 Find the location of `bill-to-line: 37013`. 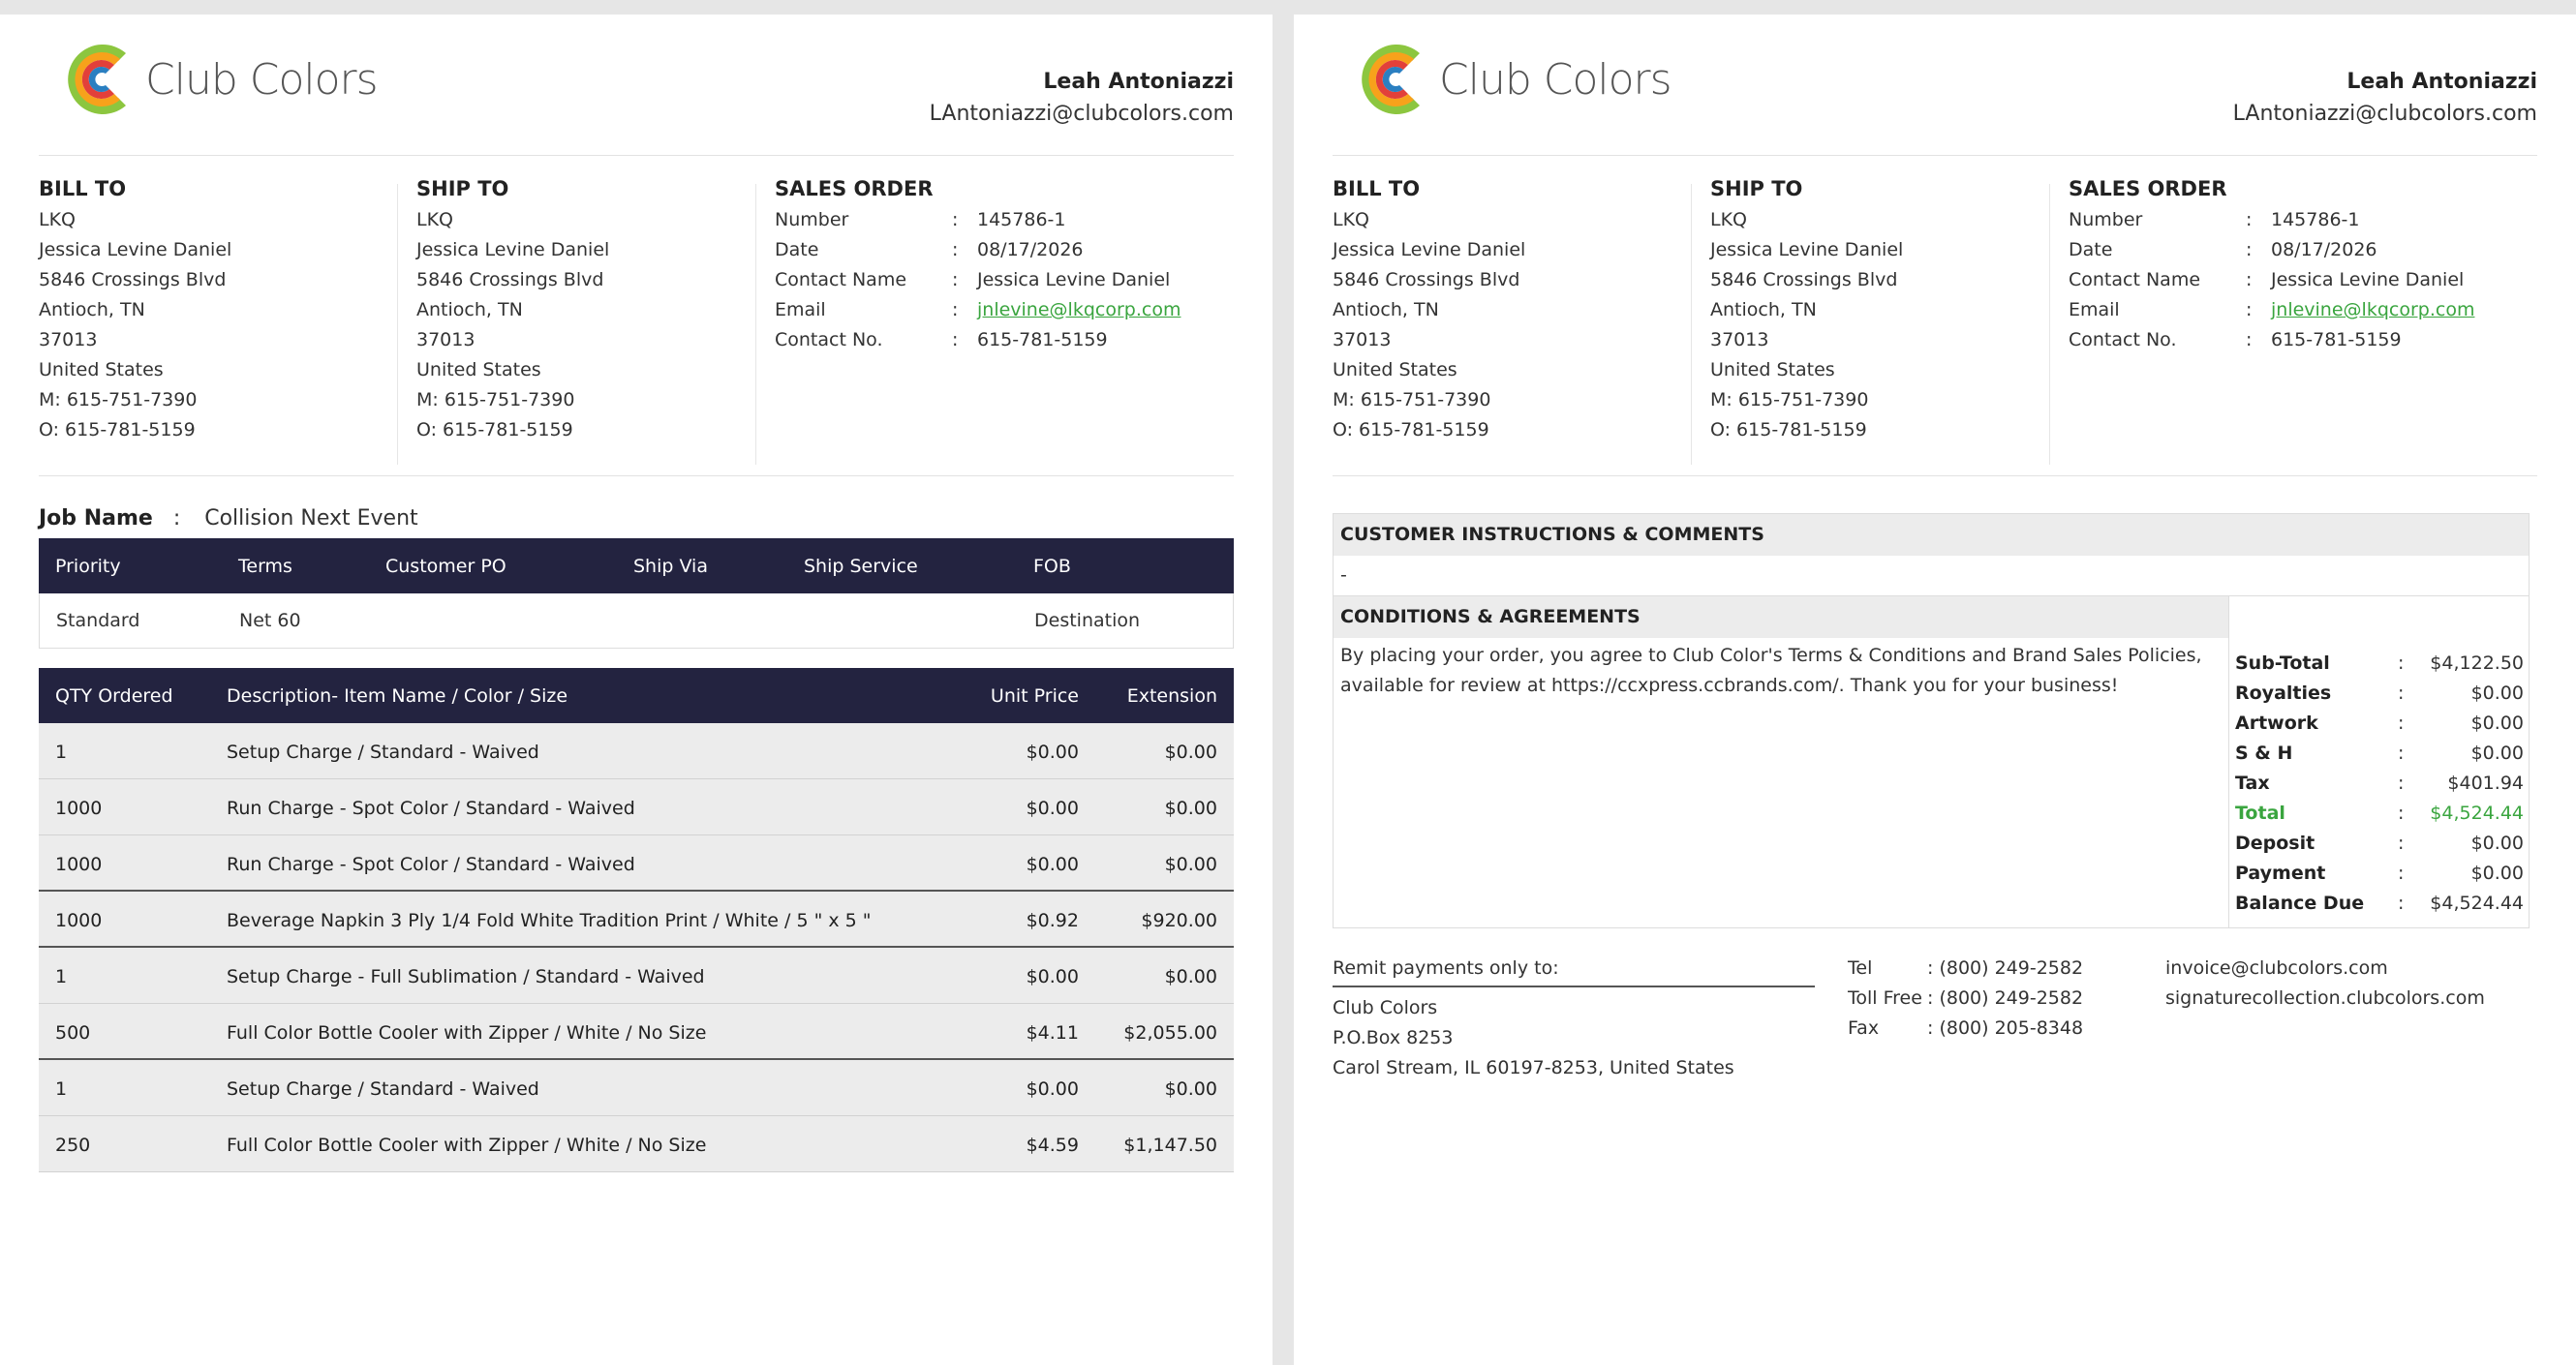

bill-to-line: 37013 is located at coordinates (68, 340).